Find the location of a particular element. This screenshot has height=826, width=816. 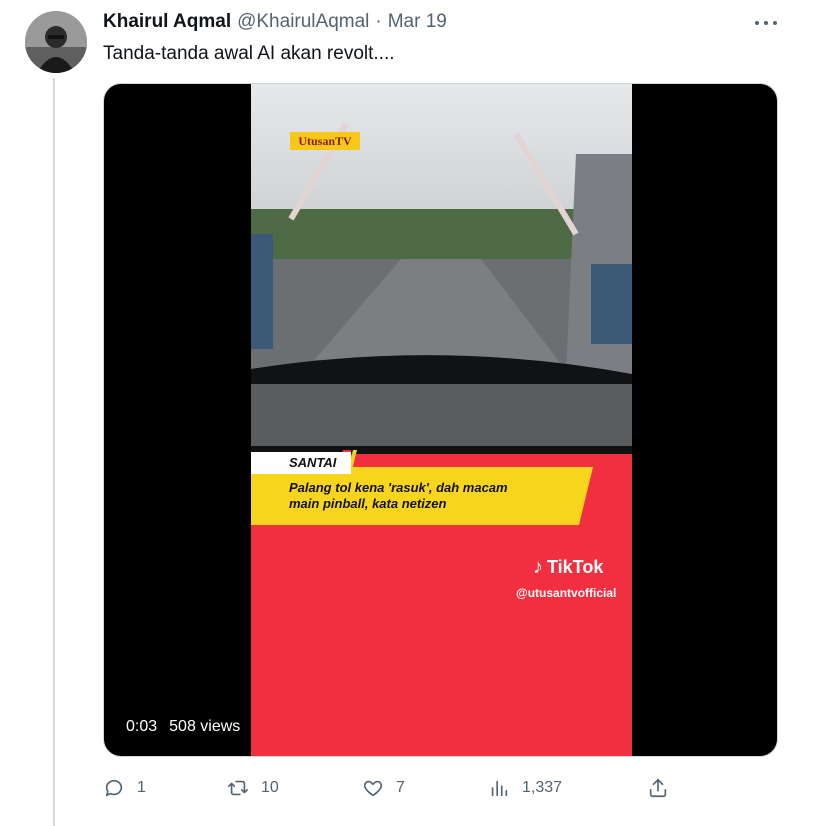

action-bar: 1 10 7 1,337 is located at coordinates (443, 788).